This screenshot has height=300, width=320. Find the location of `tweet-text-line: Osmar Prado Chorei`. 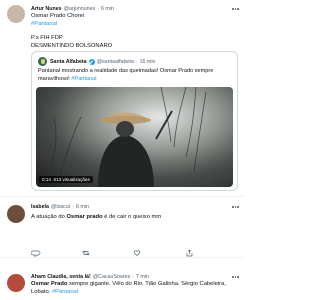

tweet-text-line: Osmar Prado Chorei is located at coordinates (58, 16).